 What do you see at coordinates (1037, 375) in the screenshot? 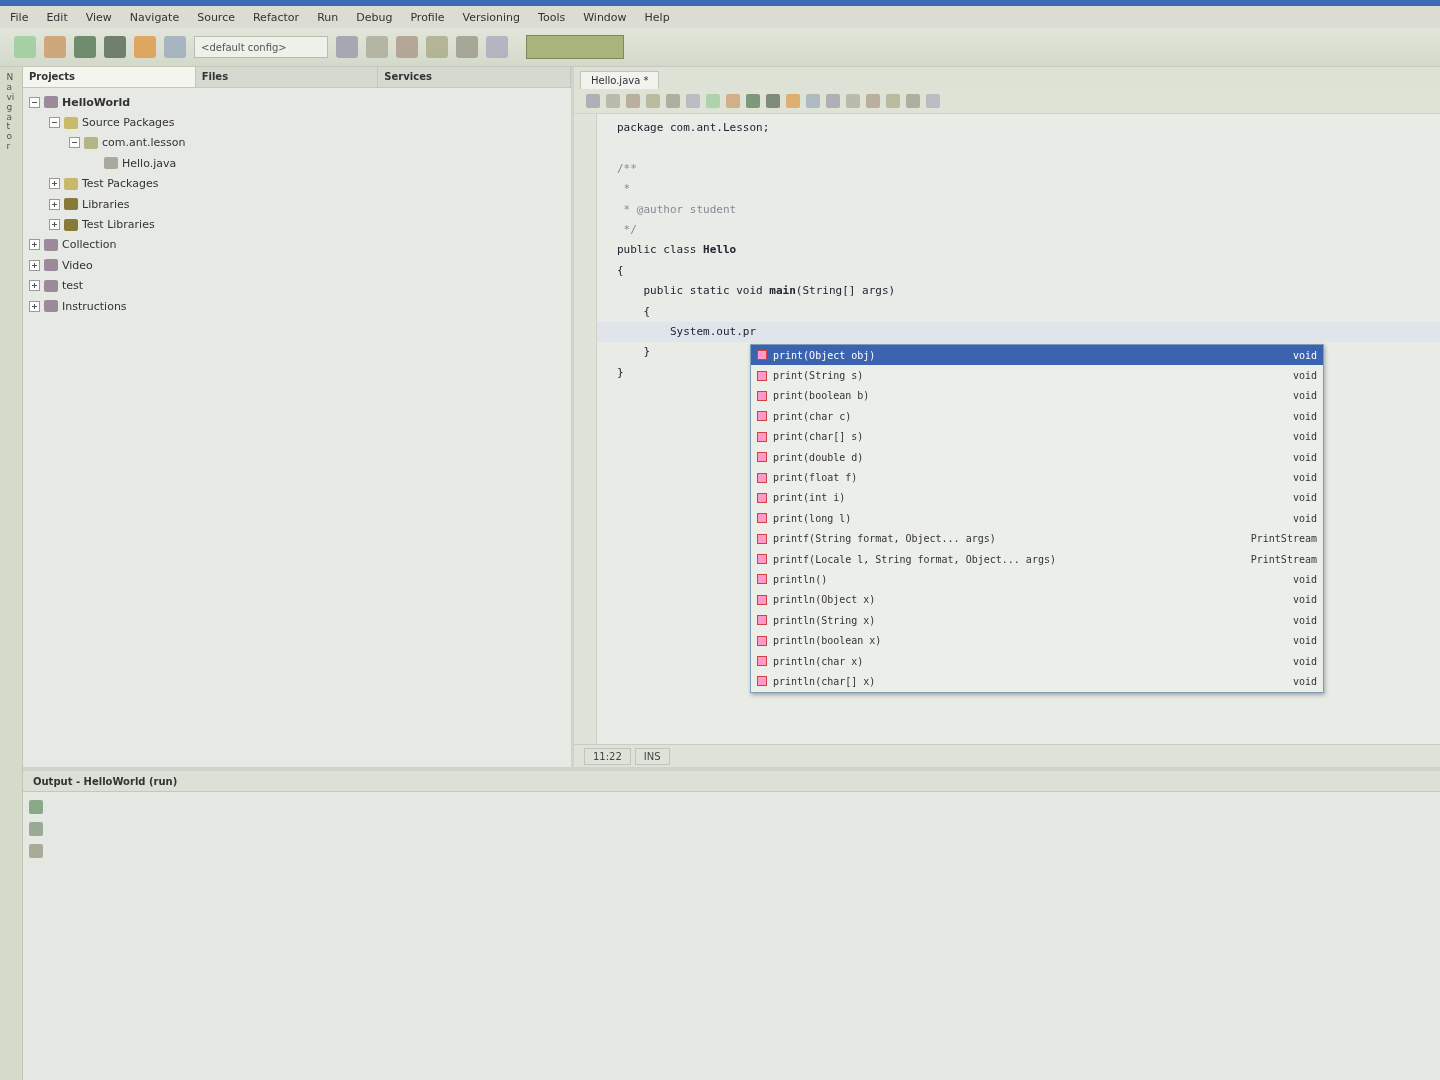
I see `completion-item: print(String s) void` at bounding box center [1037, 375].